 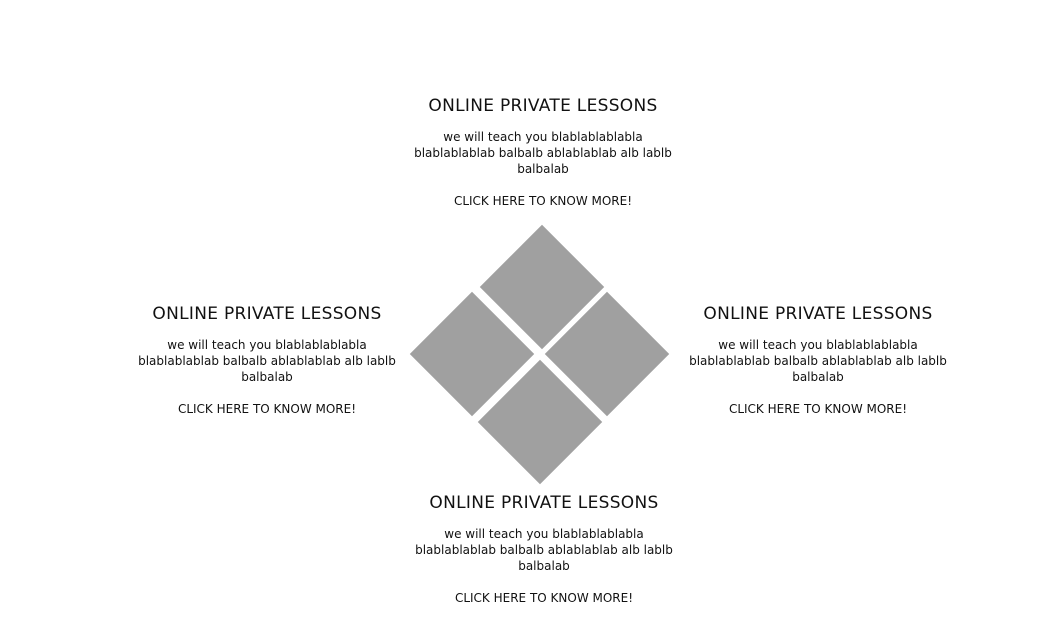 What do you see at coordinates (544, 503) in the screenshot?
I see `lesson-title-bottom: ONLINE PRIVATE LESSONS` at bounding box center [544, 503].